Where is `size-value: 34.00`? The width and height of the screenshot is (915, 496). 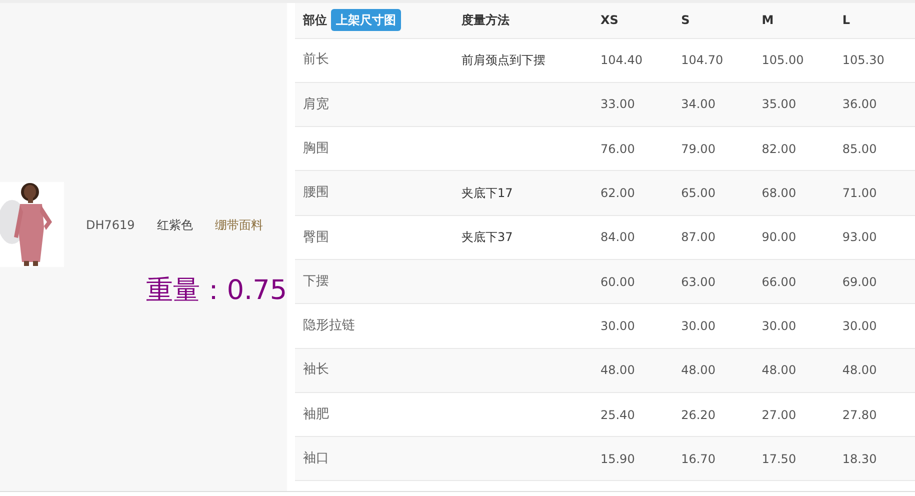 size-value: 34.00 is located at coordinates (698, 104).